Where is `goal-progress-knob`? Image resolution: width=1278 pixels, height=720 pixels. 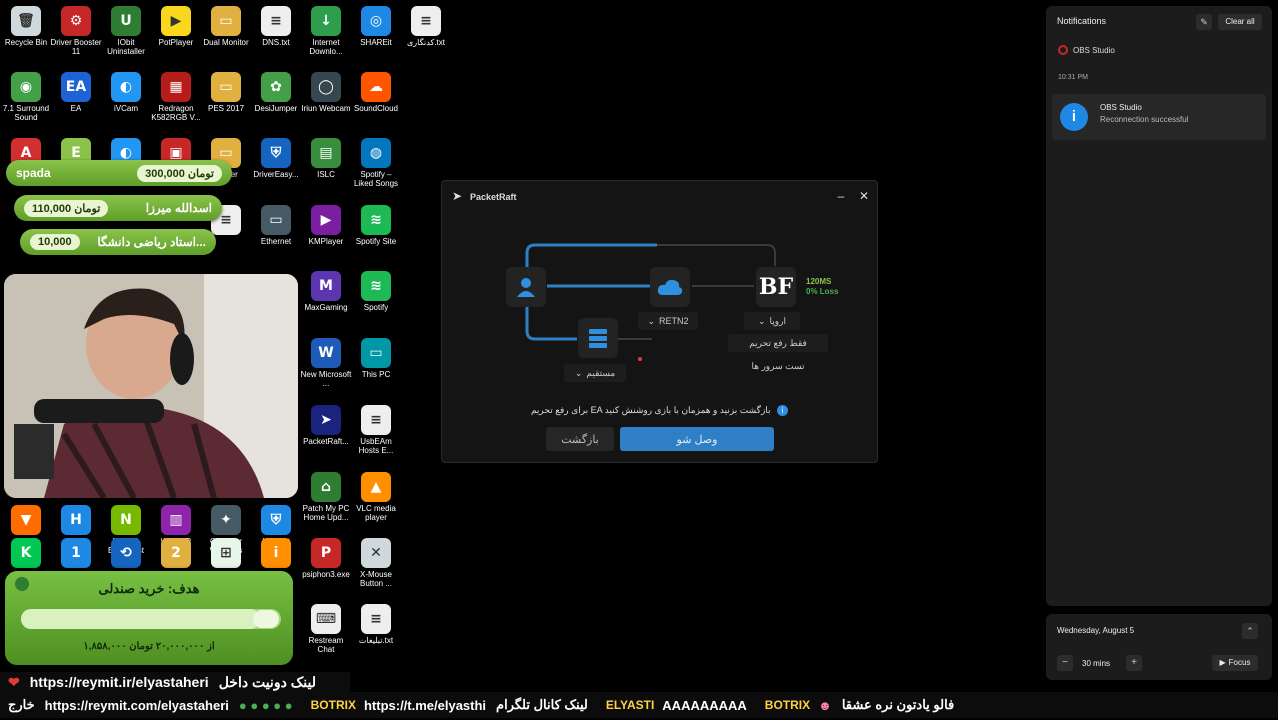 goal-progress-knob is located at coordinates (266, 619).